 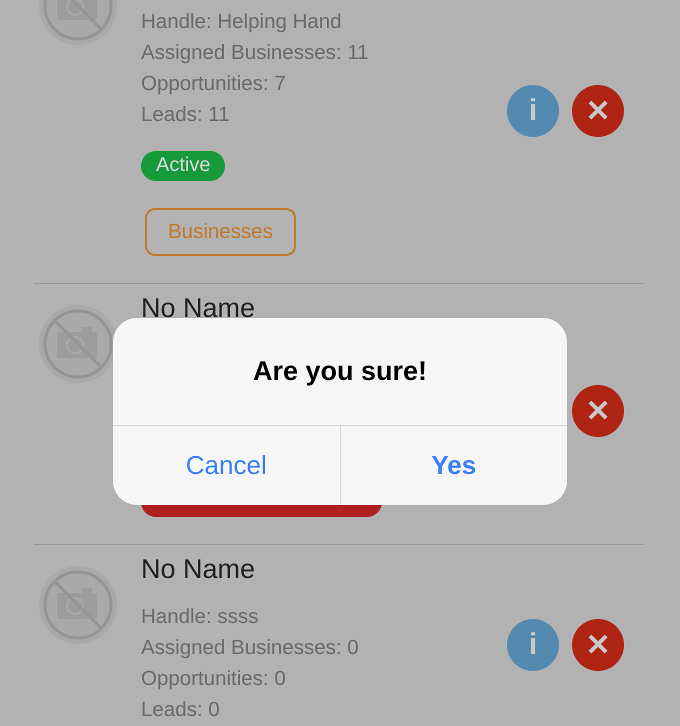 I want to click on dialog-title: Are you sure!, so click(x=340, y=371).